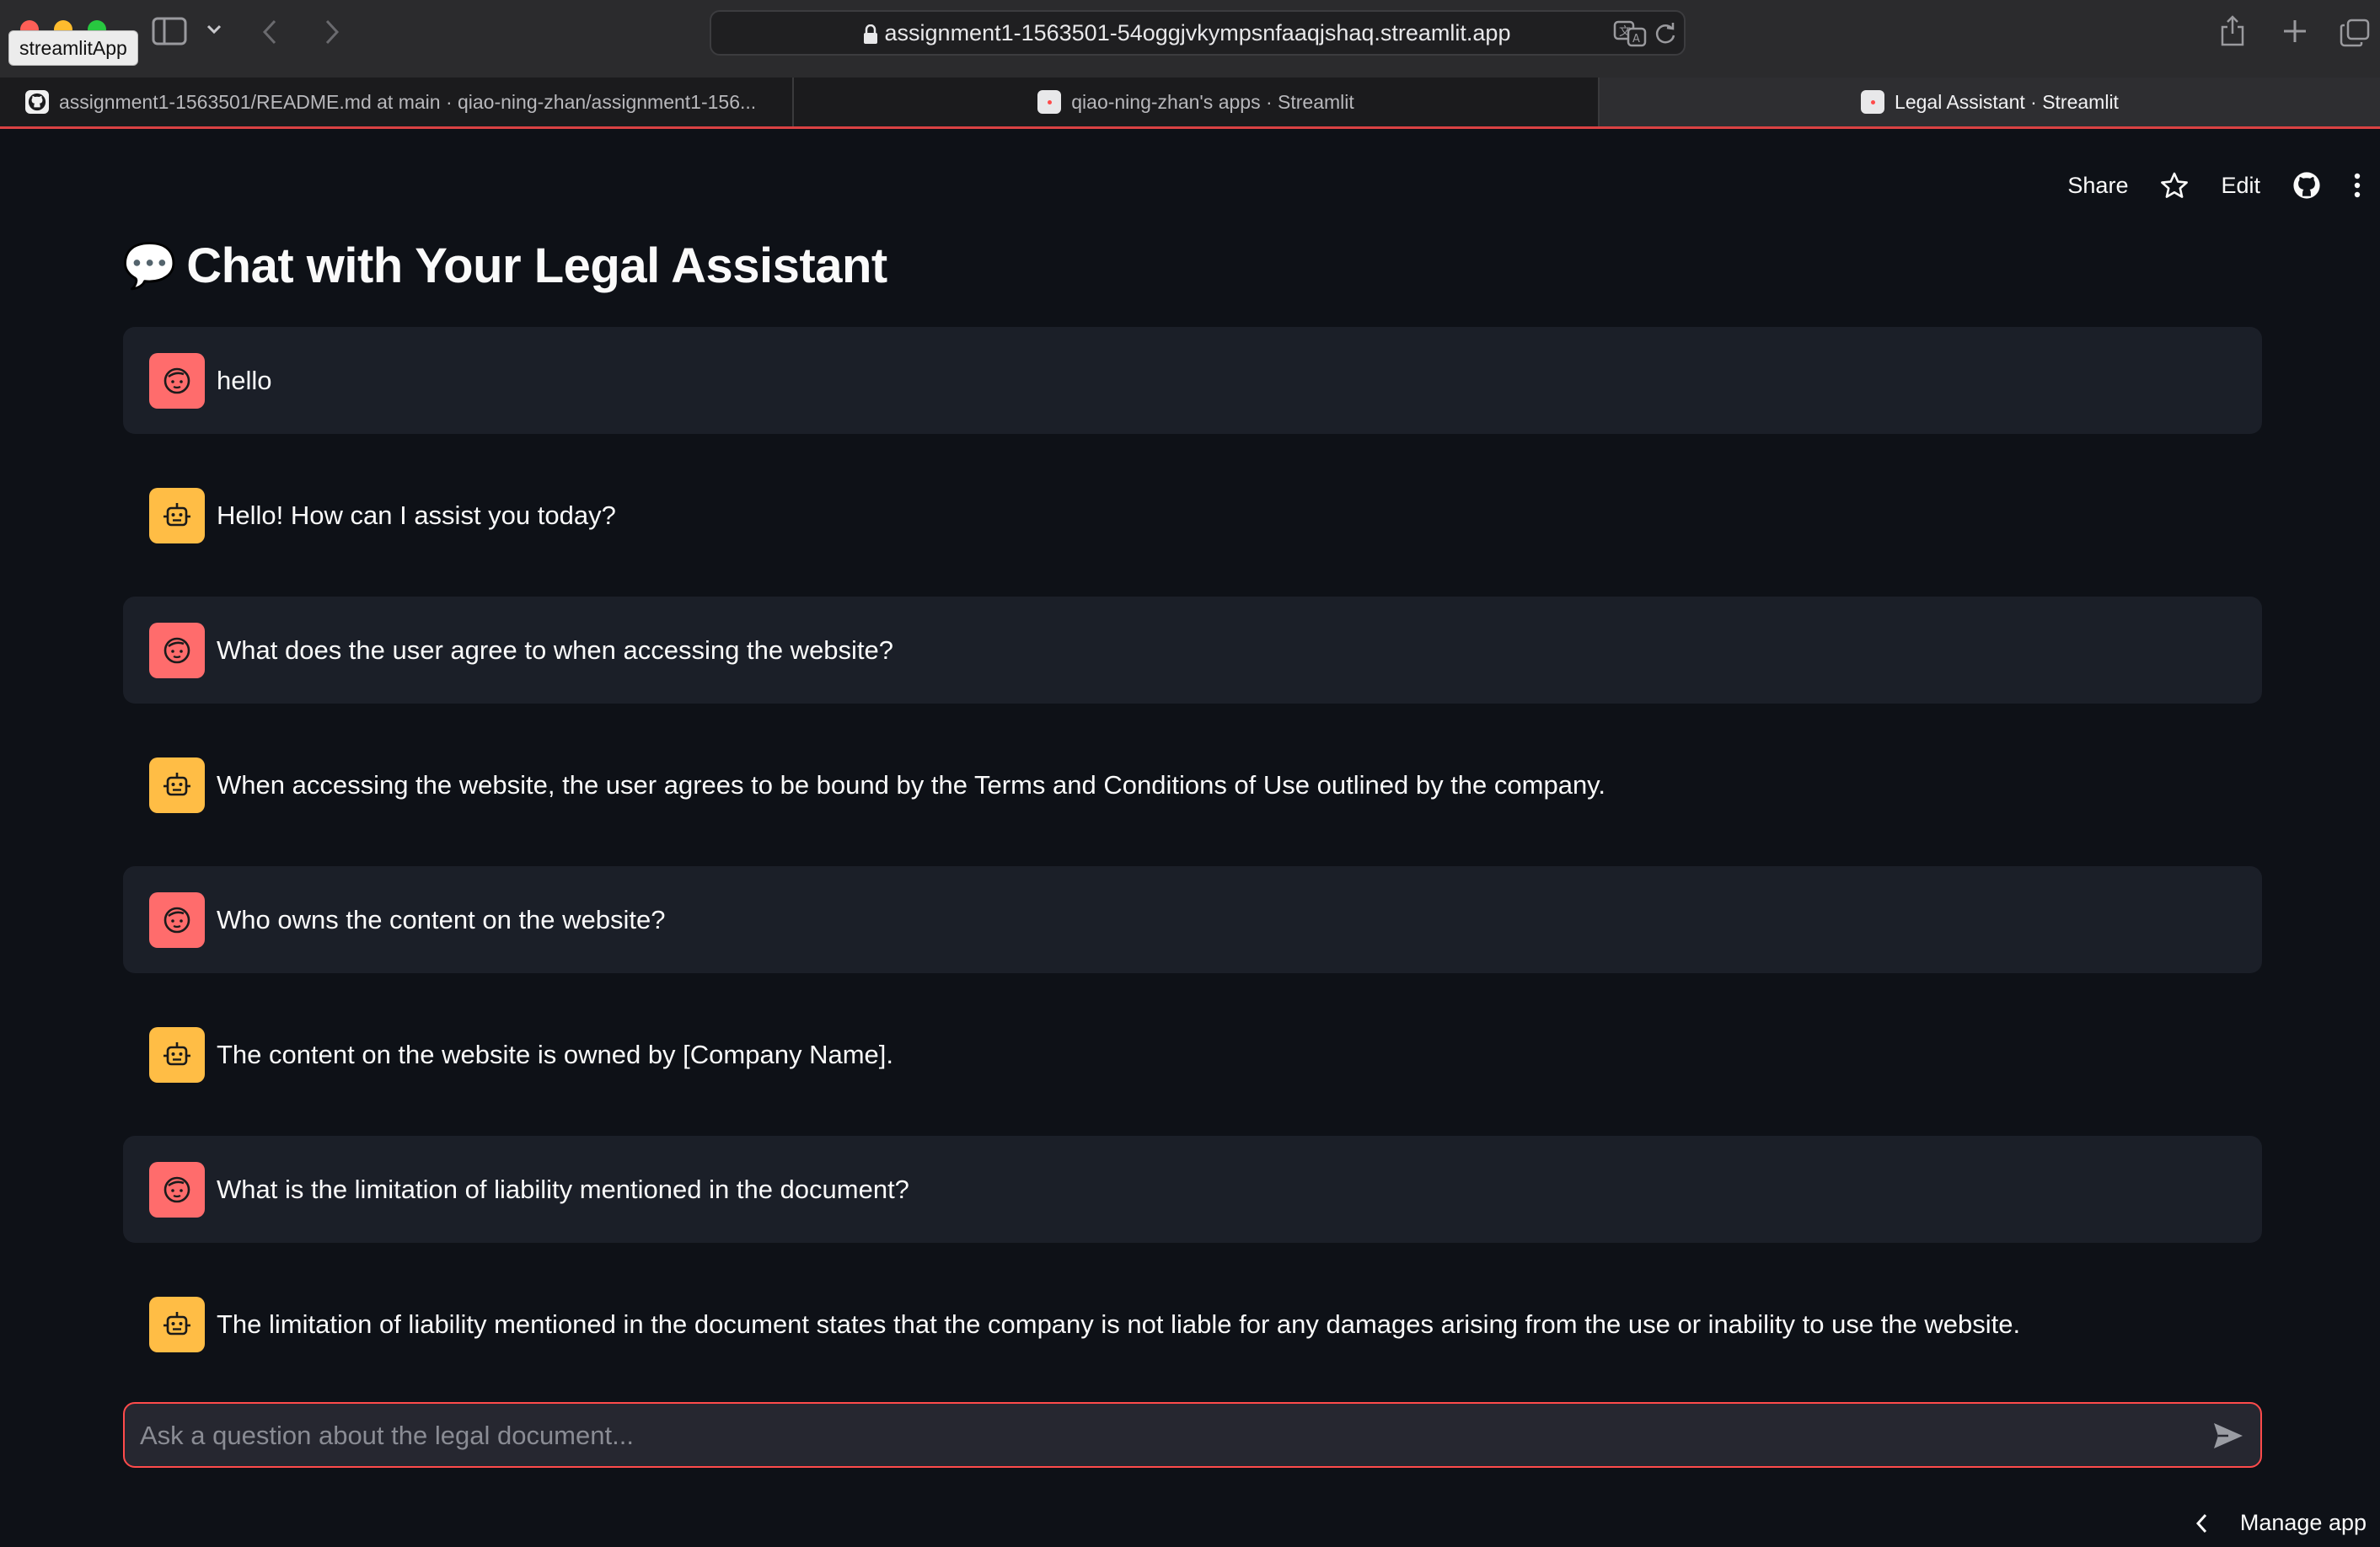 The height and width of the screenshot is (1547, 2380). Describe the element at coordinates (2303, 1522) in the screenshot. I see `manage-app-label: Manage app` at that location.